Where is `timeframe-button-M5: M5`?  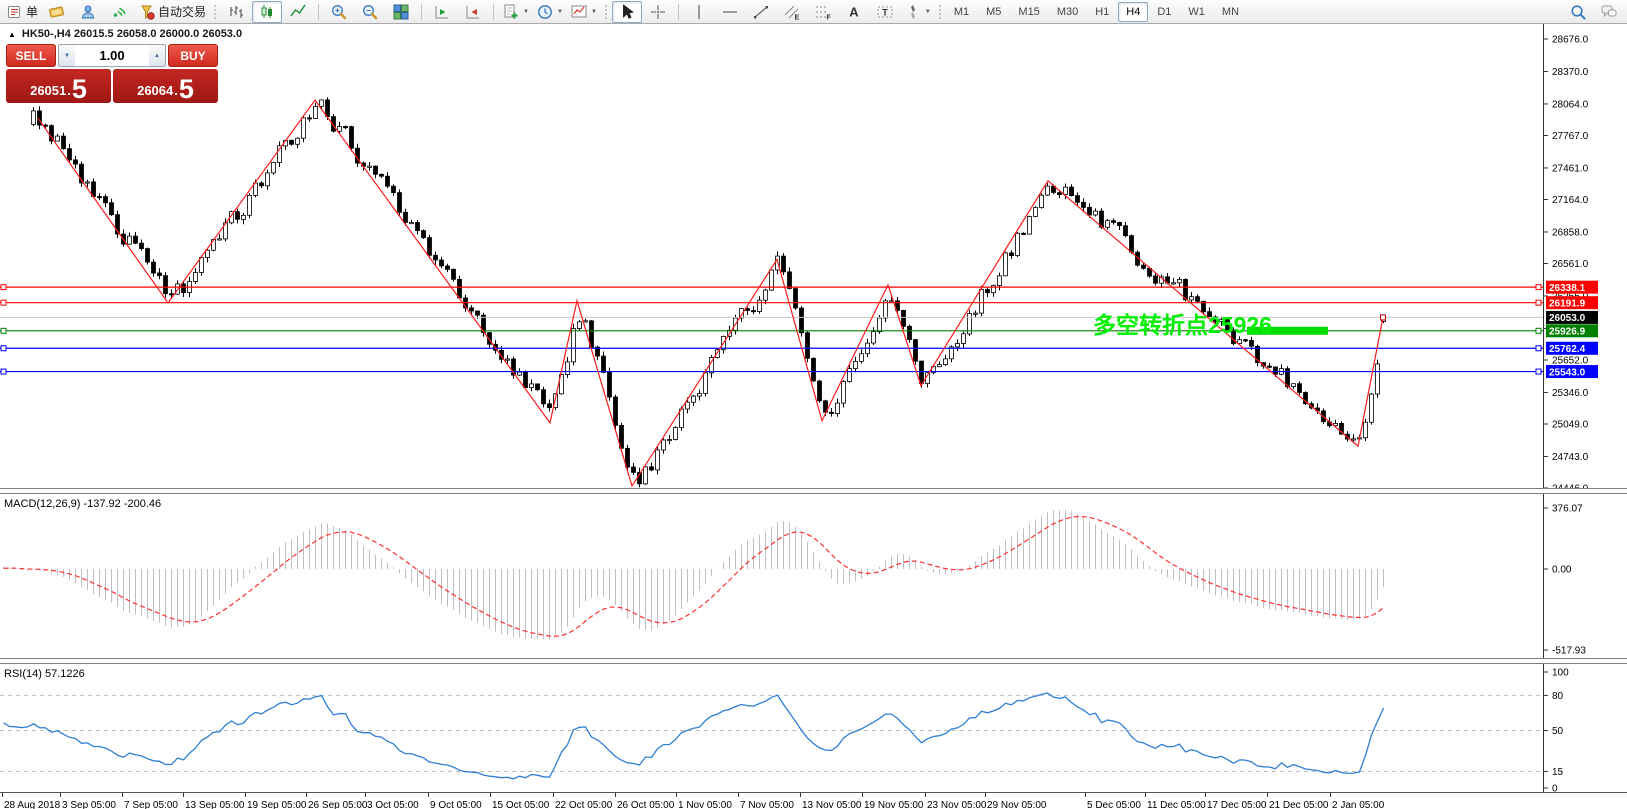 timeframe-button-M5: M5 is located at coordinates (993, 12).